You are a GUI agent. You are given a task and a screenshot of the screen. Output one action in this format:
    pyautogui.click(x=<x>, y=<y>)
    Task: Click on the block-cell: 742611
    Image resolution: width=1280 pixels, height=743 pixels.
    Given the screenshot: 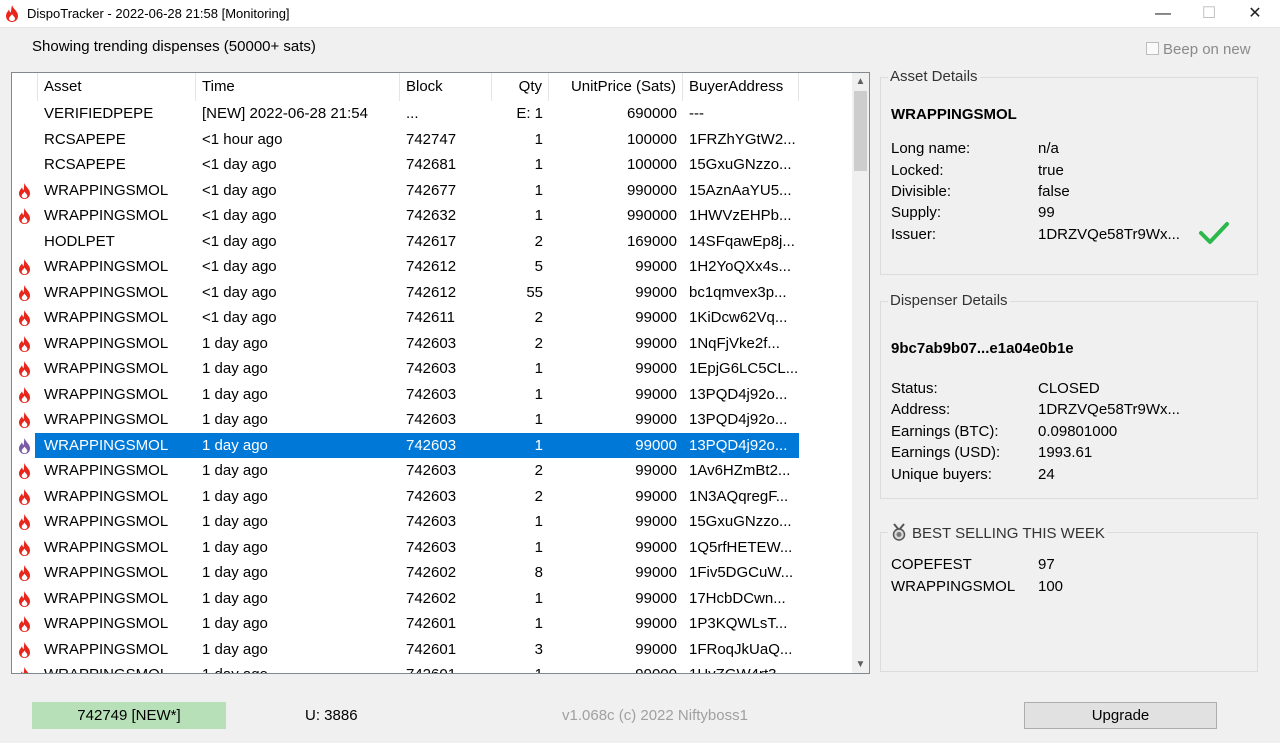 What is the action you would take?
    pyautogui.click(x=430, y=317)
    